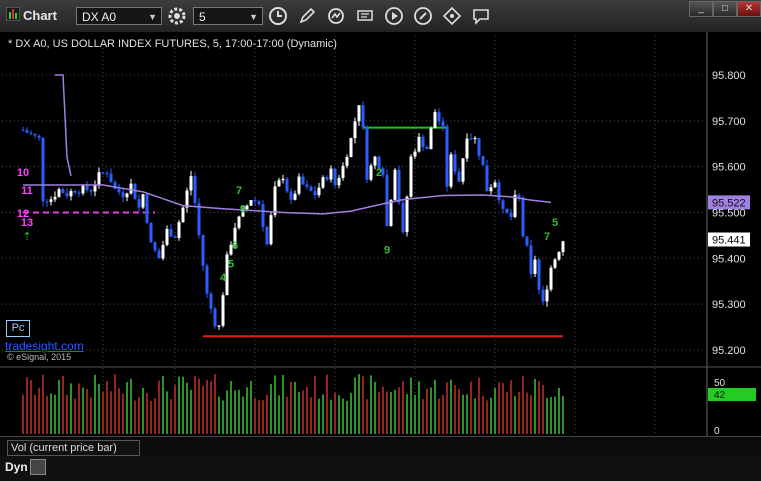 This screenshot has height=481, width=761. I want to click on watermark-link: tradesight.com, so click(44, 346).